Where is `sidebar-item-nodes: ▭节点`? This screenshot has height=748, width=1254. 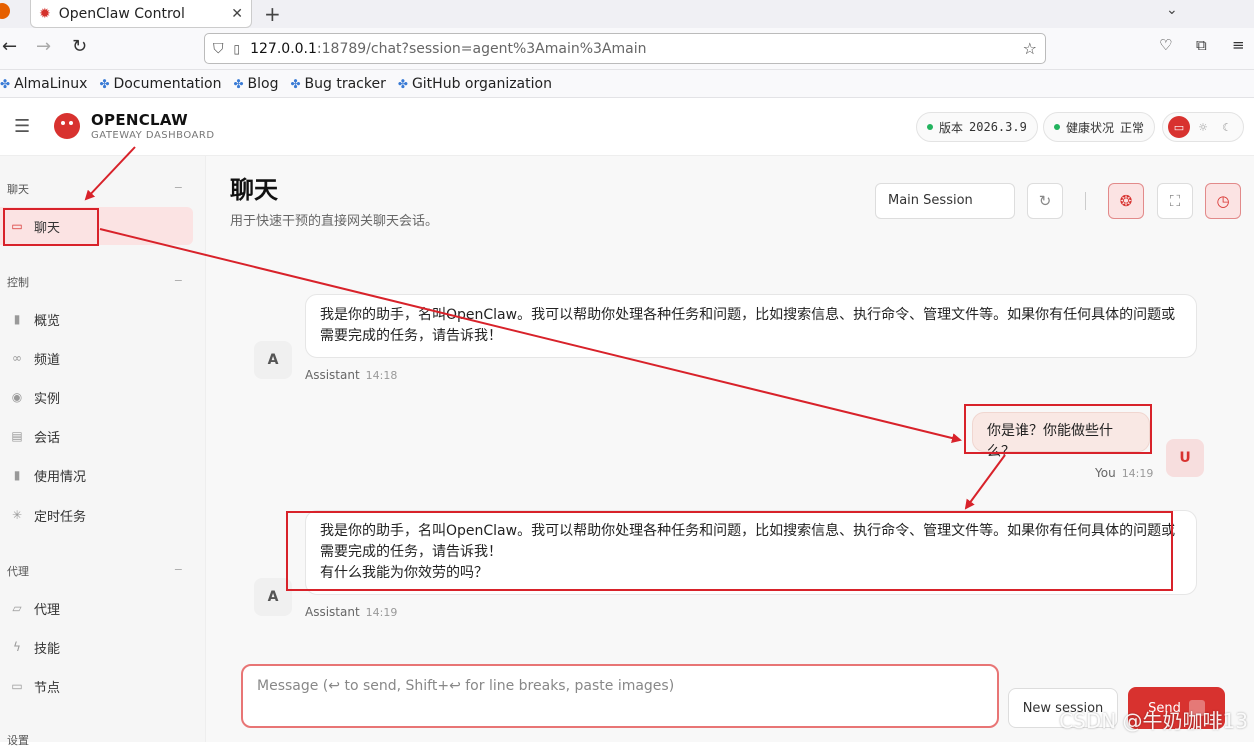 sidebar-item-nodes: ▭节点 is located at coordinates (96, 686).